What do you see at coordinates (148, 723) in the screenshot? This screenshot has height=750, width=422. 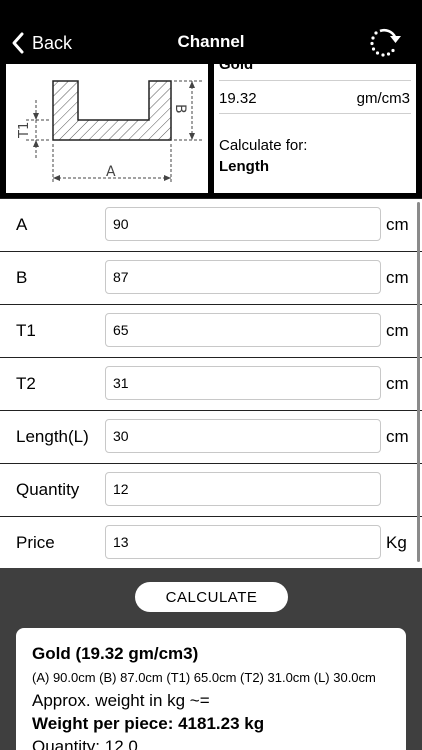 I see `result-weight-per-piece: Weight per piece: 4181.23 kg` at bounding box center [148, 723].